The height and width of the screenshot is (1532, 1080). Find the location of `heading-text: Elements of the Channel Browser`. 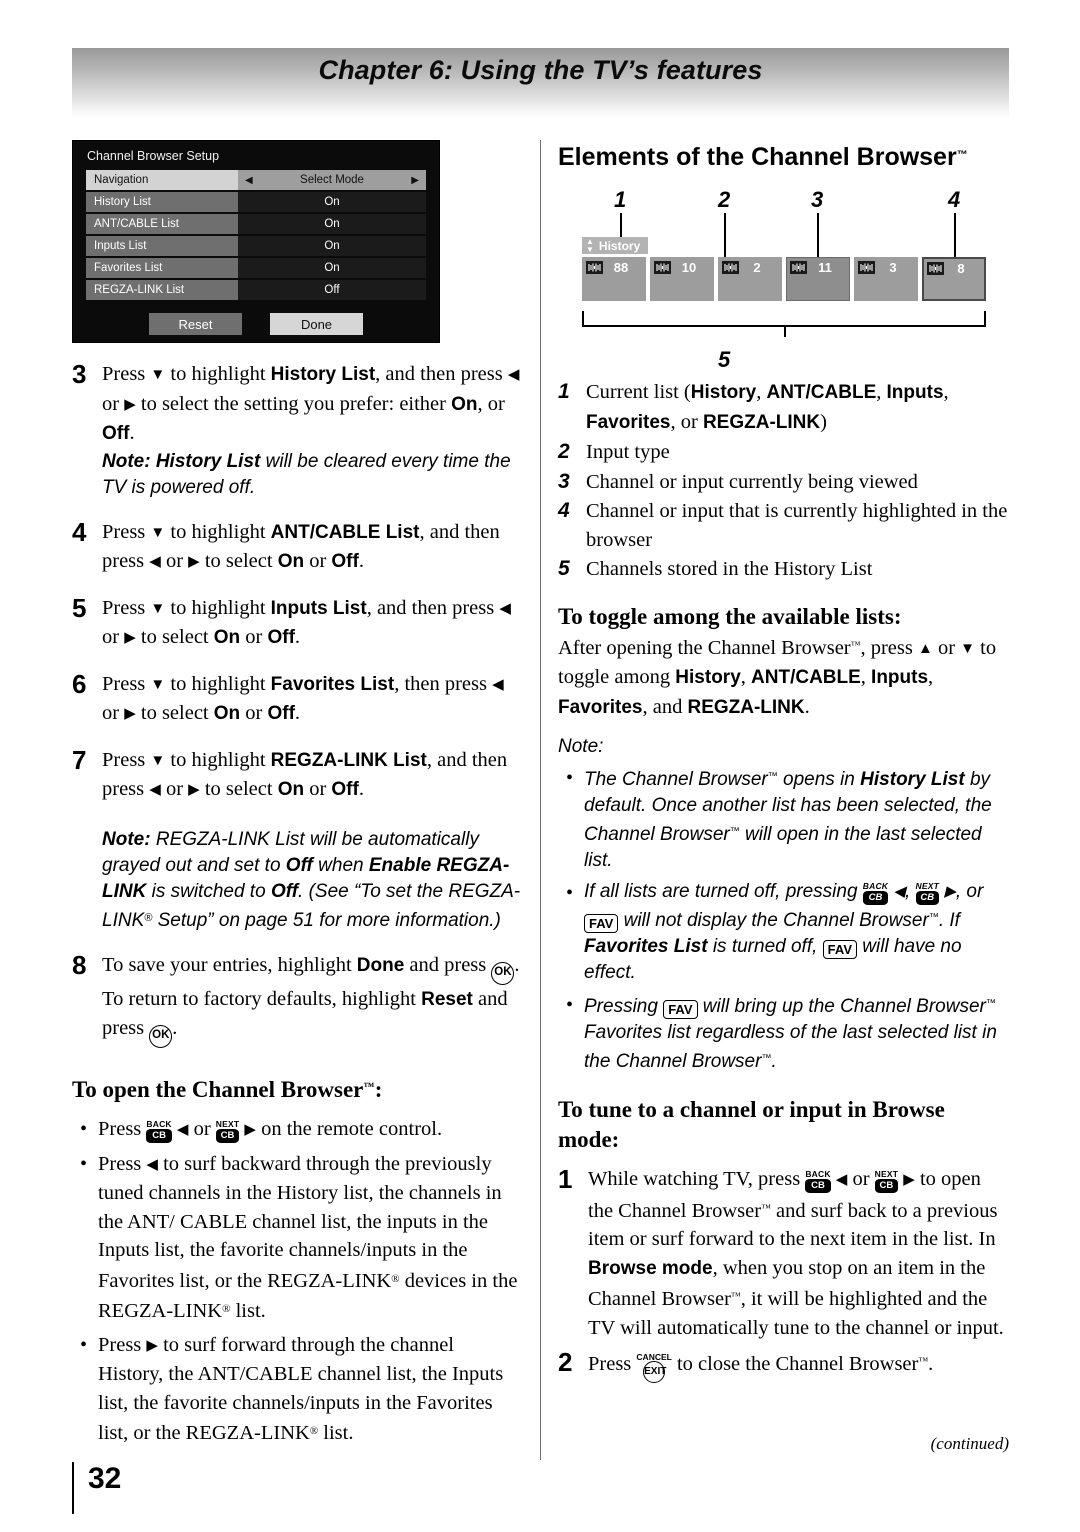

heading-text: Elements of the Channel Browser is located at coordinates (757, 157).